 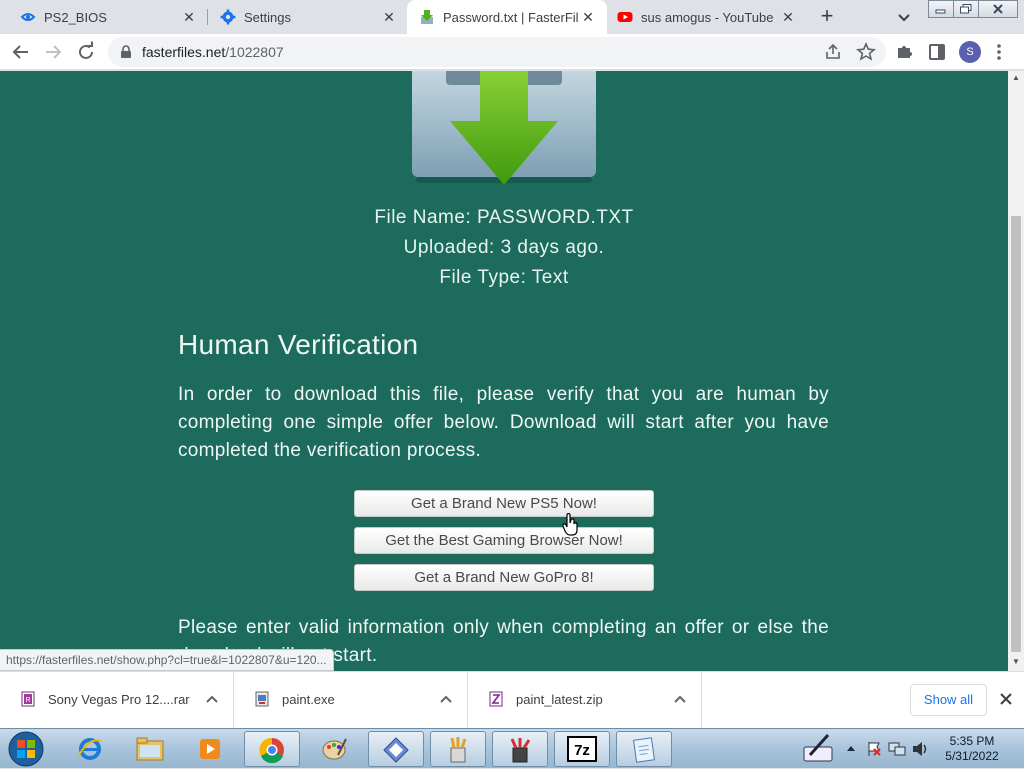 What do you see at coordinates (504, 503) in the screenshot?
I see `offer-button-ps5: Get a Brand New PS5 Now!` at bounding box center [504, 503].